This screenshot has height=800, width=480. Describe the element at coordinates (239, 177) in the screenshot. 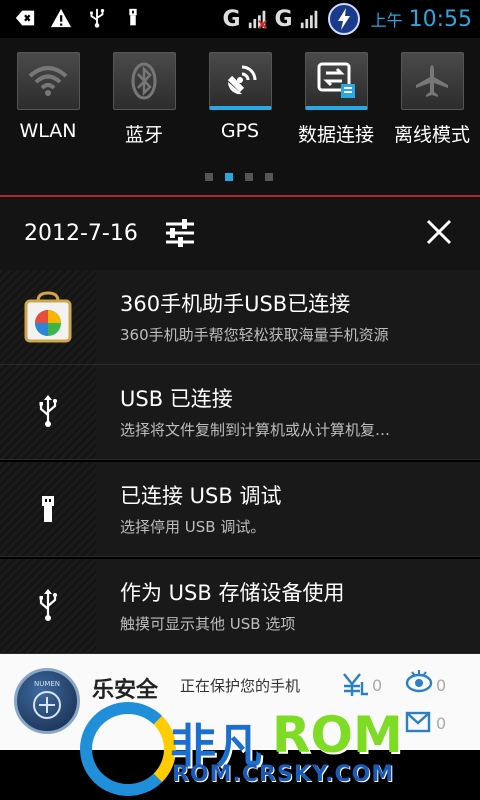

I see `page-indicator` at that location.